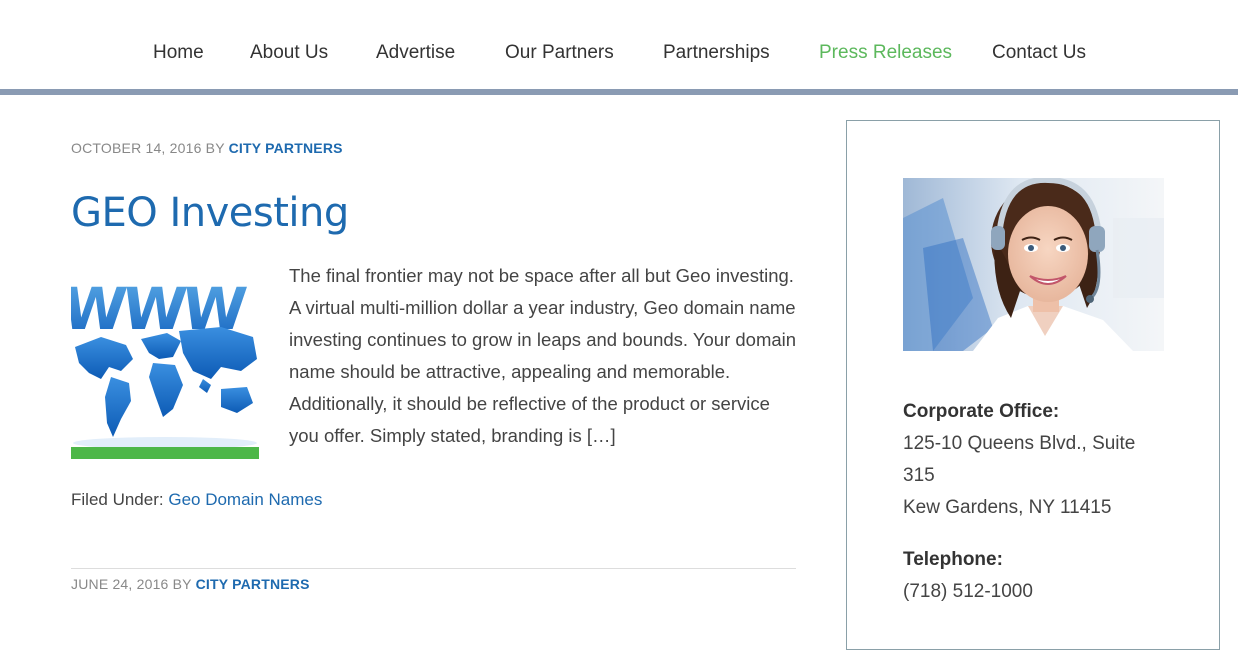  Describe the element at coordinates (215, 148) in the screenshot. I see `post-by: BY` at that location.